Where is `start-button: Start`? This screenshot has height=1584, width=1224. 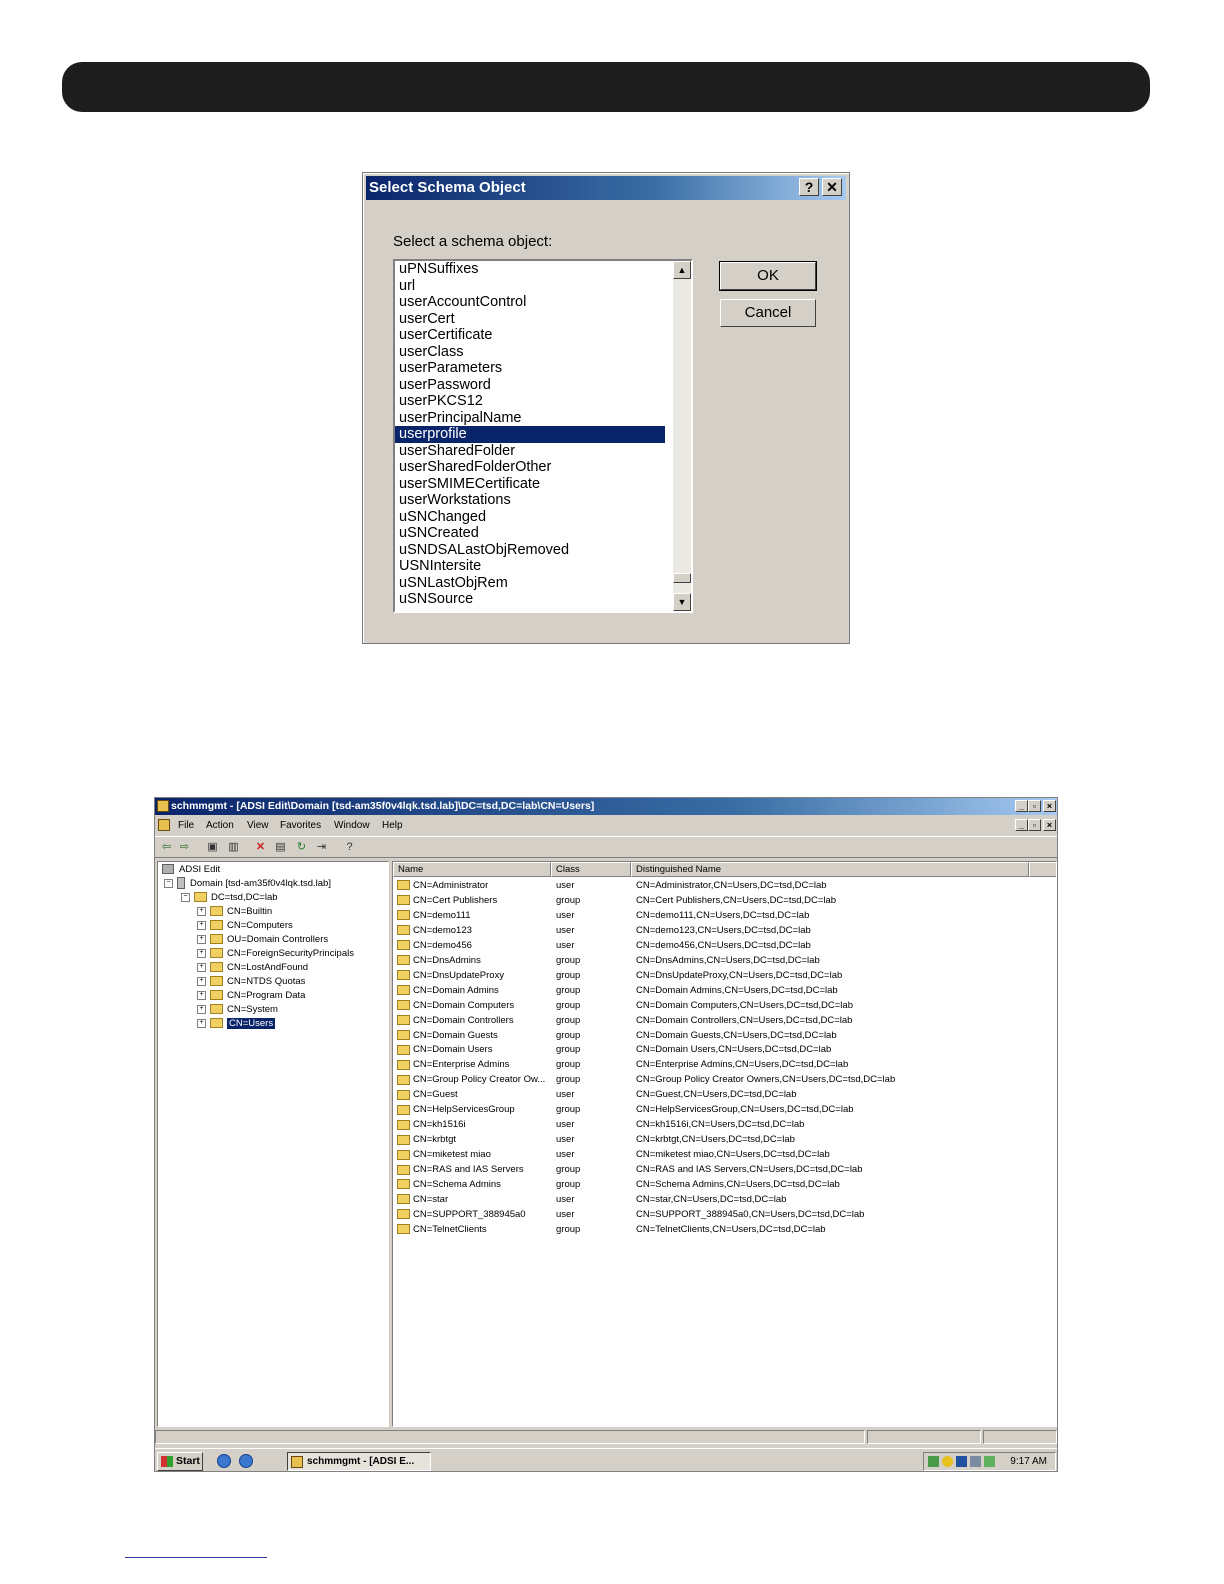
start-button: Start is located at coordinates (180, 1461).